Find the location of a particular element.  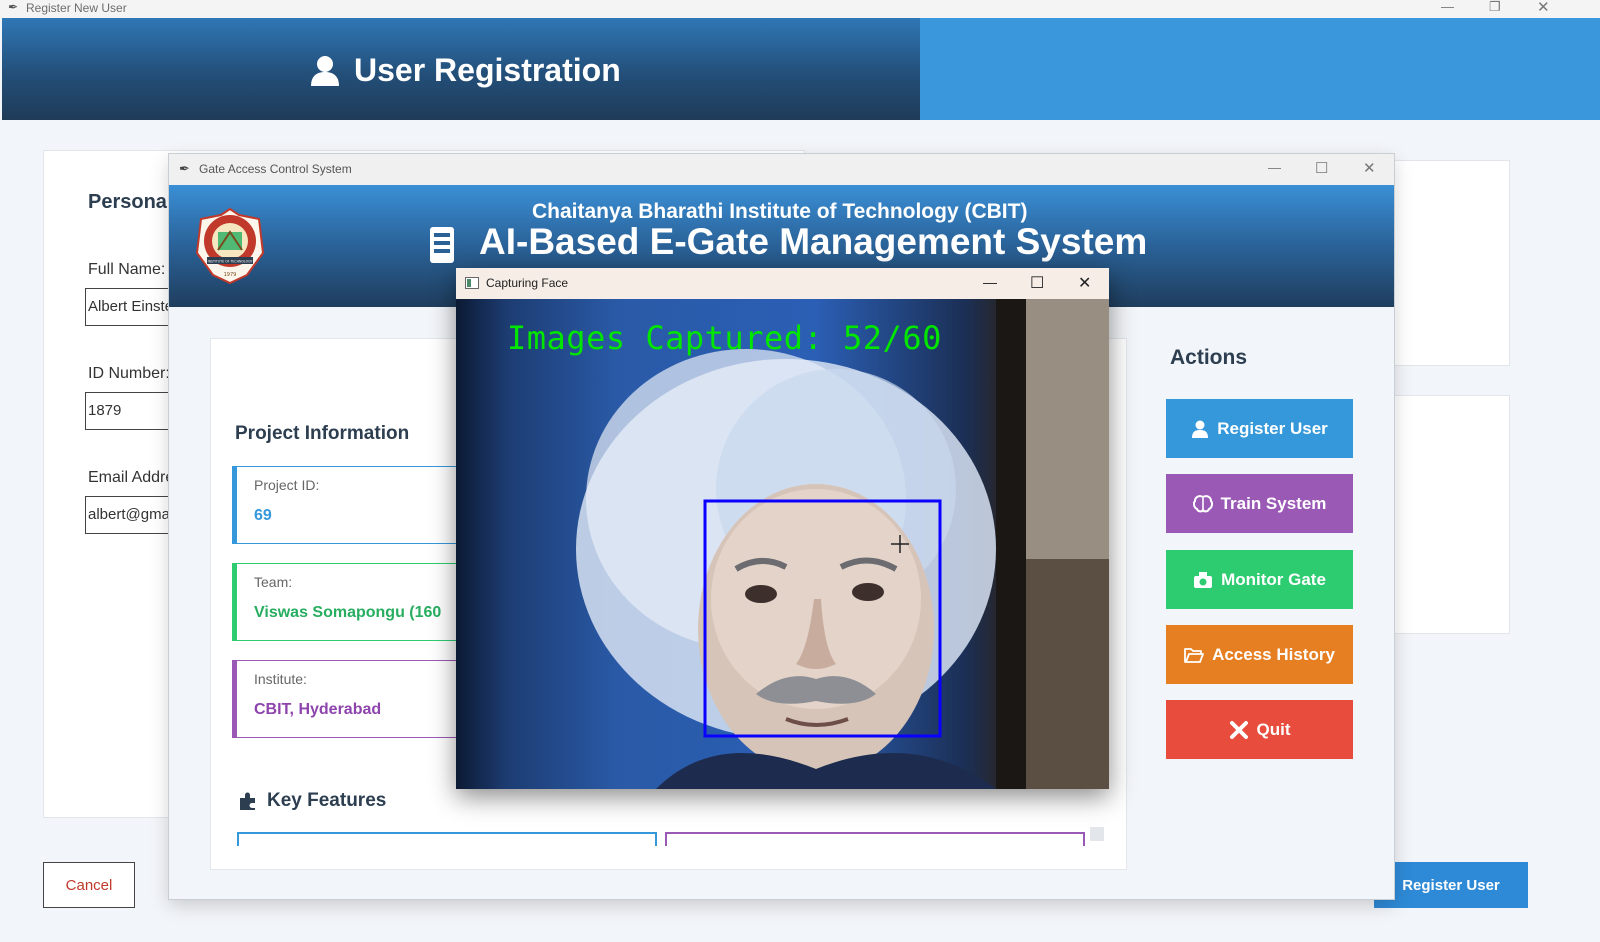

system-title: AI-Based E-Gate Management System is located at coordinates (813, 241).